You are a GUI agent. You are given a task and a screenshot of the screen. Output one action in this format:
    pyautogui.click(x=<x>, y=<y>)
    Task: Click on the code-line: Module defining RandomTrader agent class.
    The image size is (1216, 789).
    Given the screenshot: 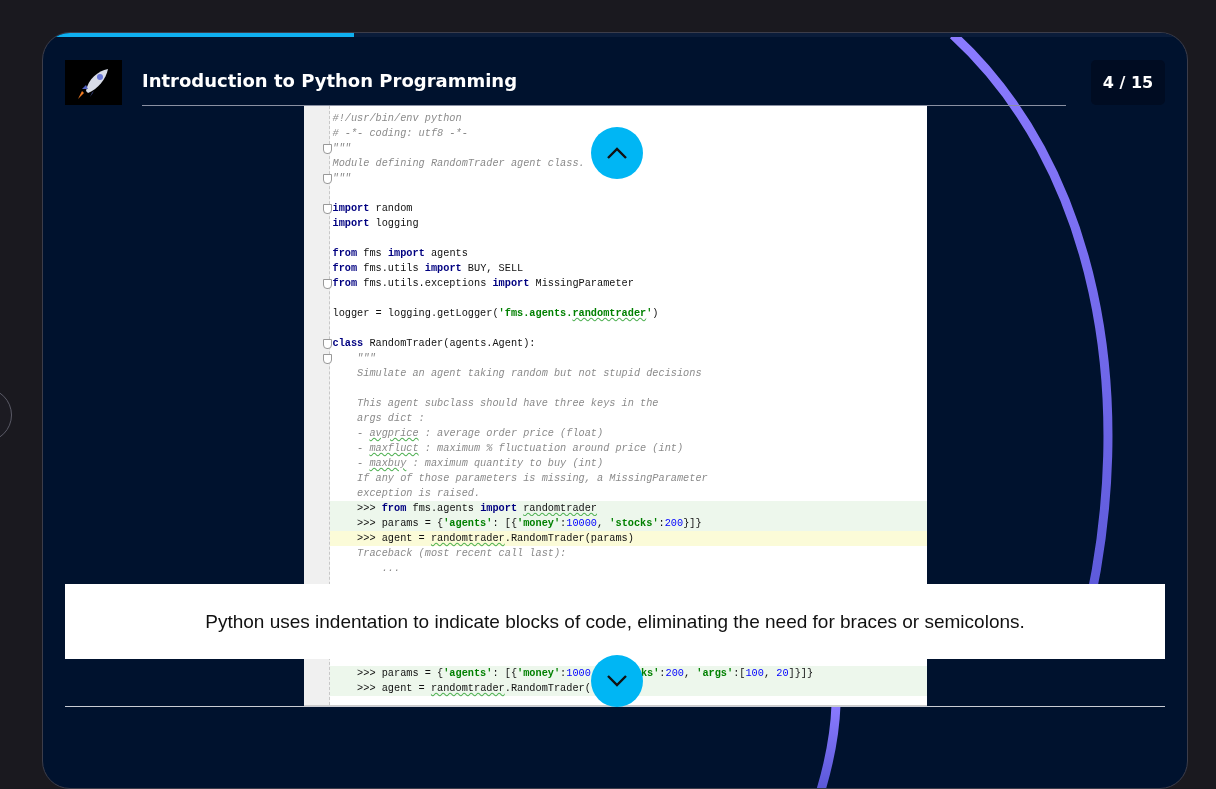 What is the action you would take?
    pyautogui.click(x=458, y=163)
    